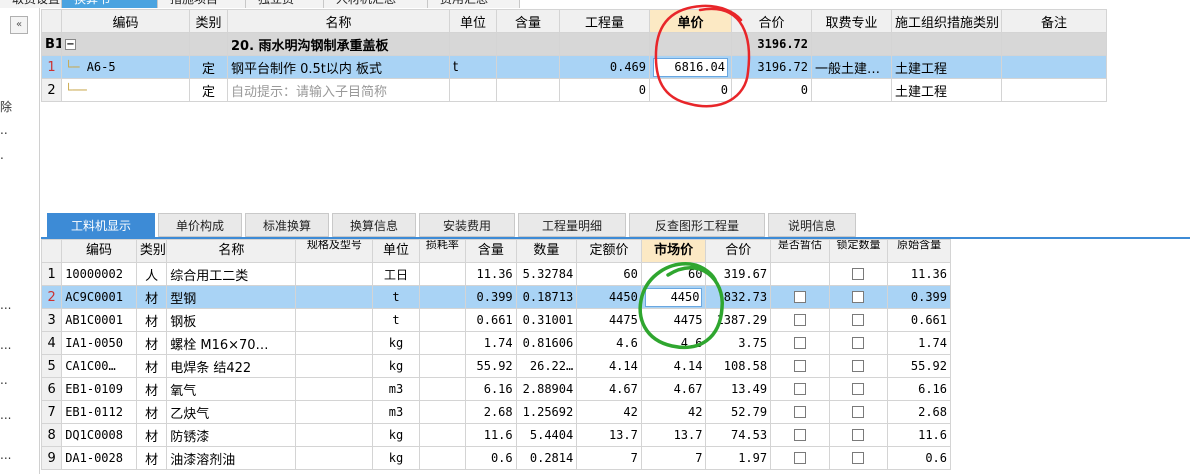 The image size is (1190, 474). Describe the element at coordinates (231, 389) in the screenshot. I see `cell-name: 氧气` at that location.